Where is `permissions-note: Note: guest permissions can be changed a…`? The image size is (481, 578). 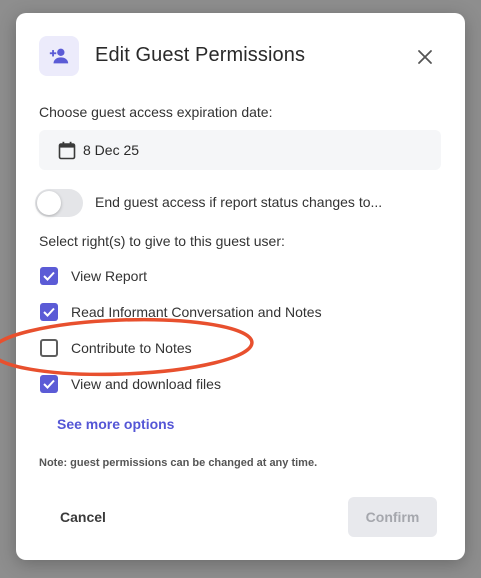 permissions-note: Note: guest permissions can be changed a… is located at coordinates (178, 463).